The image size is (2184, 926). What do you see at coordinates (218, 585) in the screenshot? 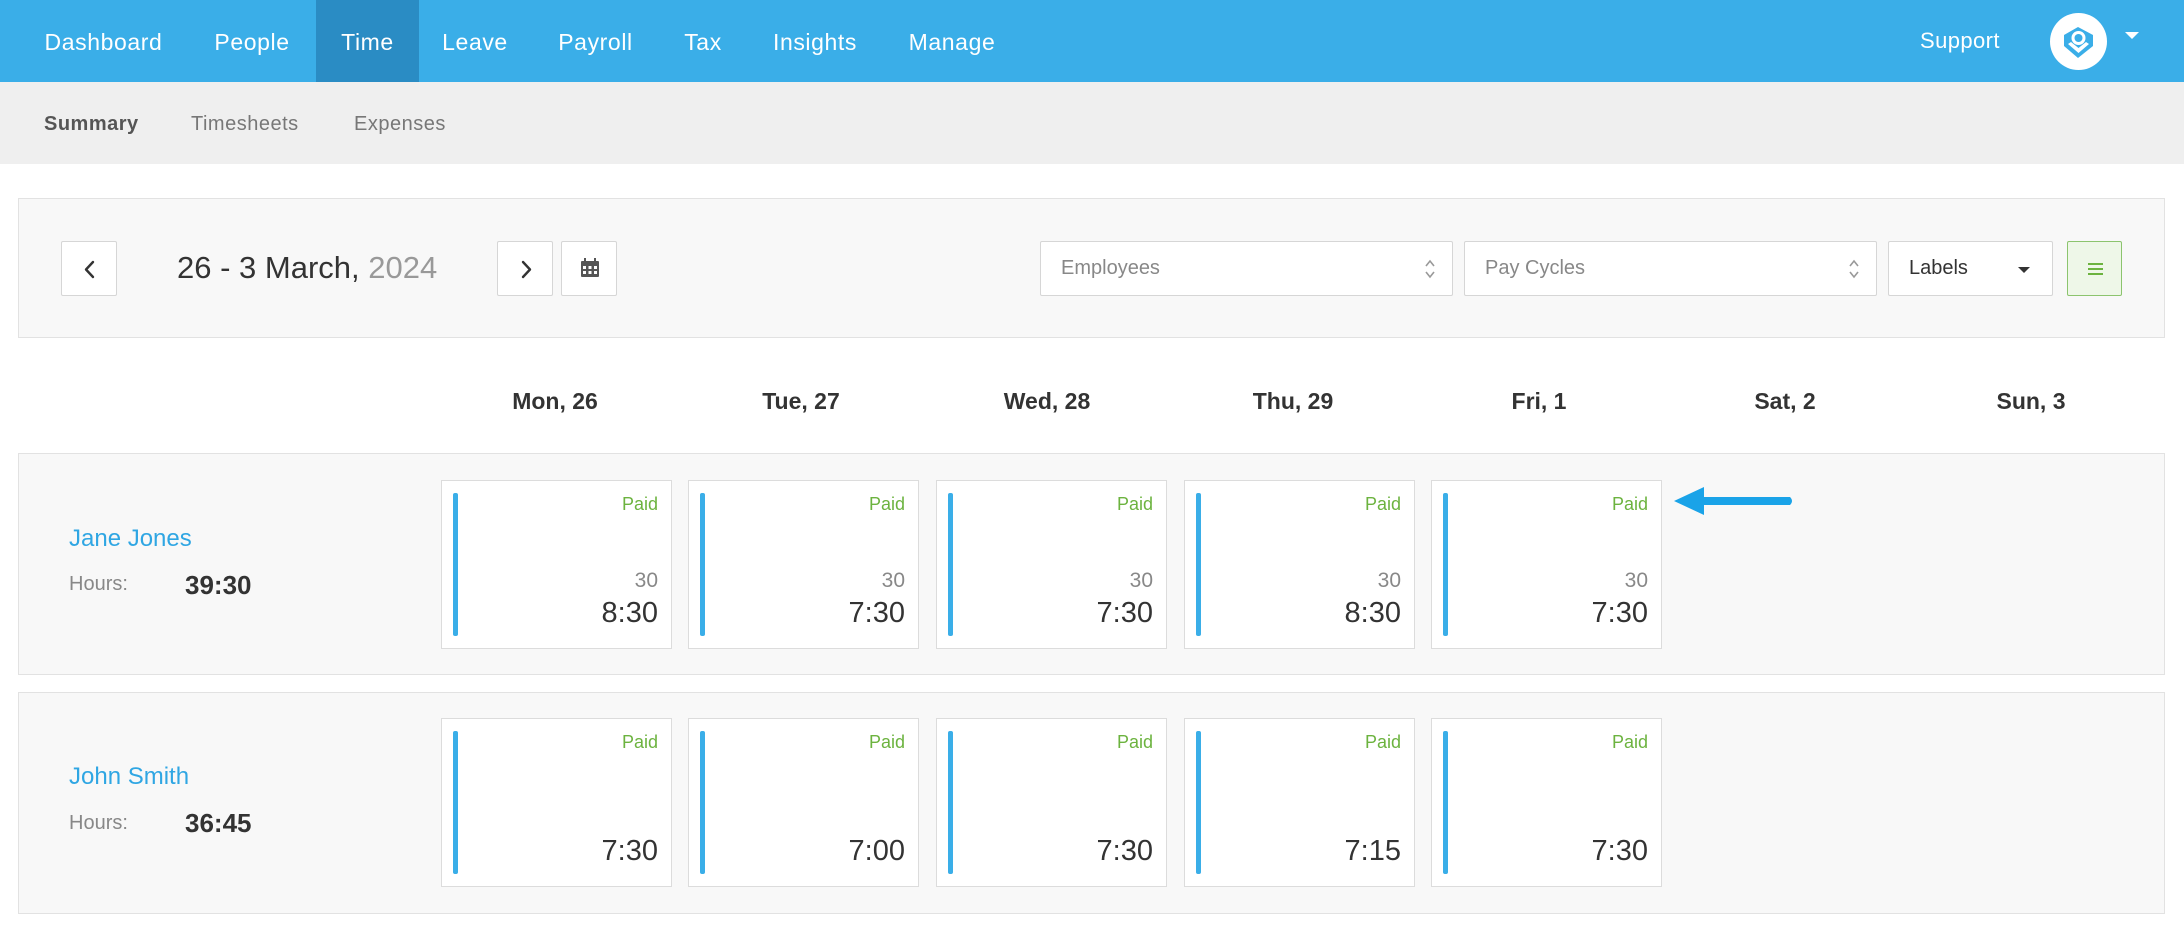
I see `hours-value: 39:30` at bounding box center [218, 585].